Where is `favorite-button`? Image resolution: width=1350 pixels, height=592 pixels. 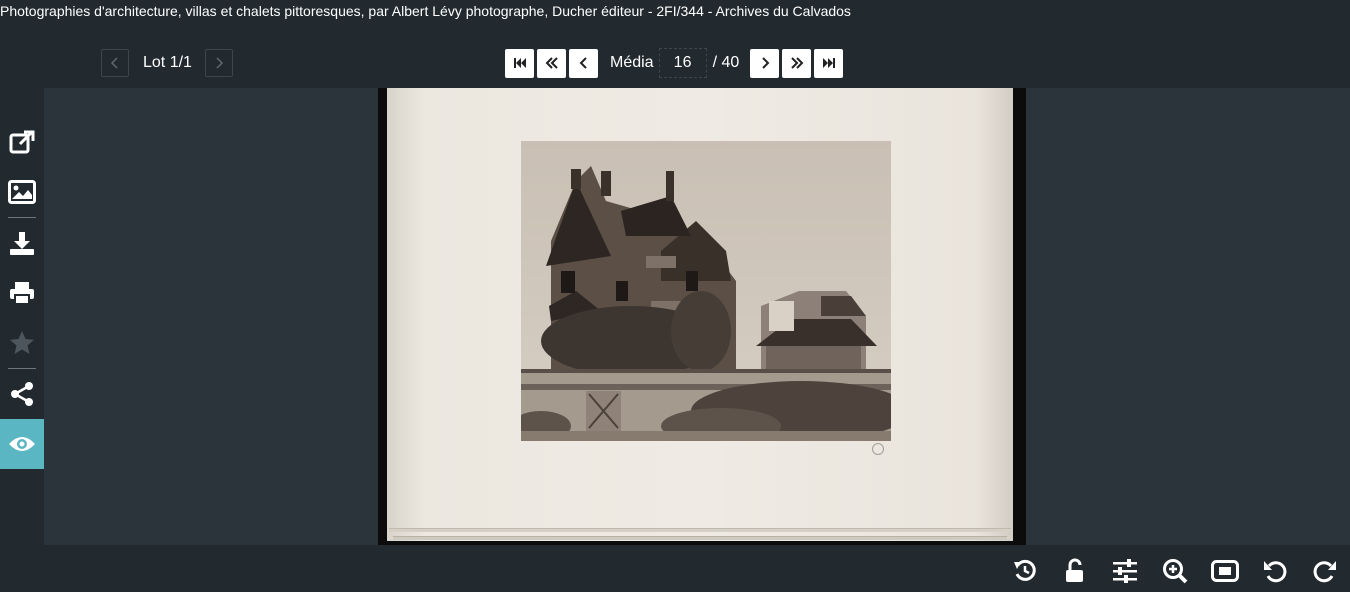
favorite-button is located at coordinates (22, 343).